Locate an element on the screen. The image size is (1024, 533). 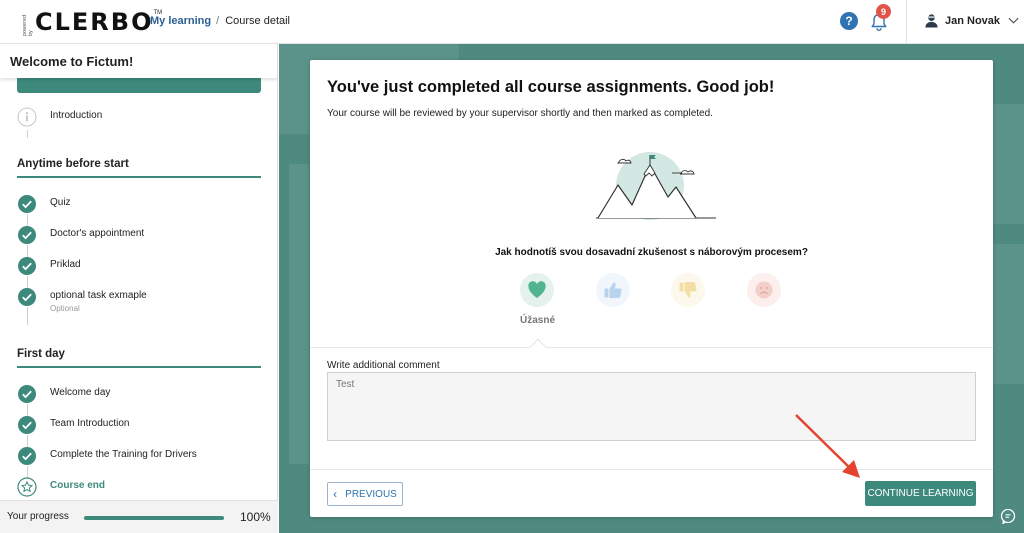
sidebar-item-doctors-appointment: Doctor's appointment is located at coordinates (80, 239).